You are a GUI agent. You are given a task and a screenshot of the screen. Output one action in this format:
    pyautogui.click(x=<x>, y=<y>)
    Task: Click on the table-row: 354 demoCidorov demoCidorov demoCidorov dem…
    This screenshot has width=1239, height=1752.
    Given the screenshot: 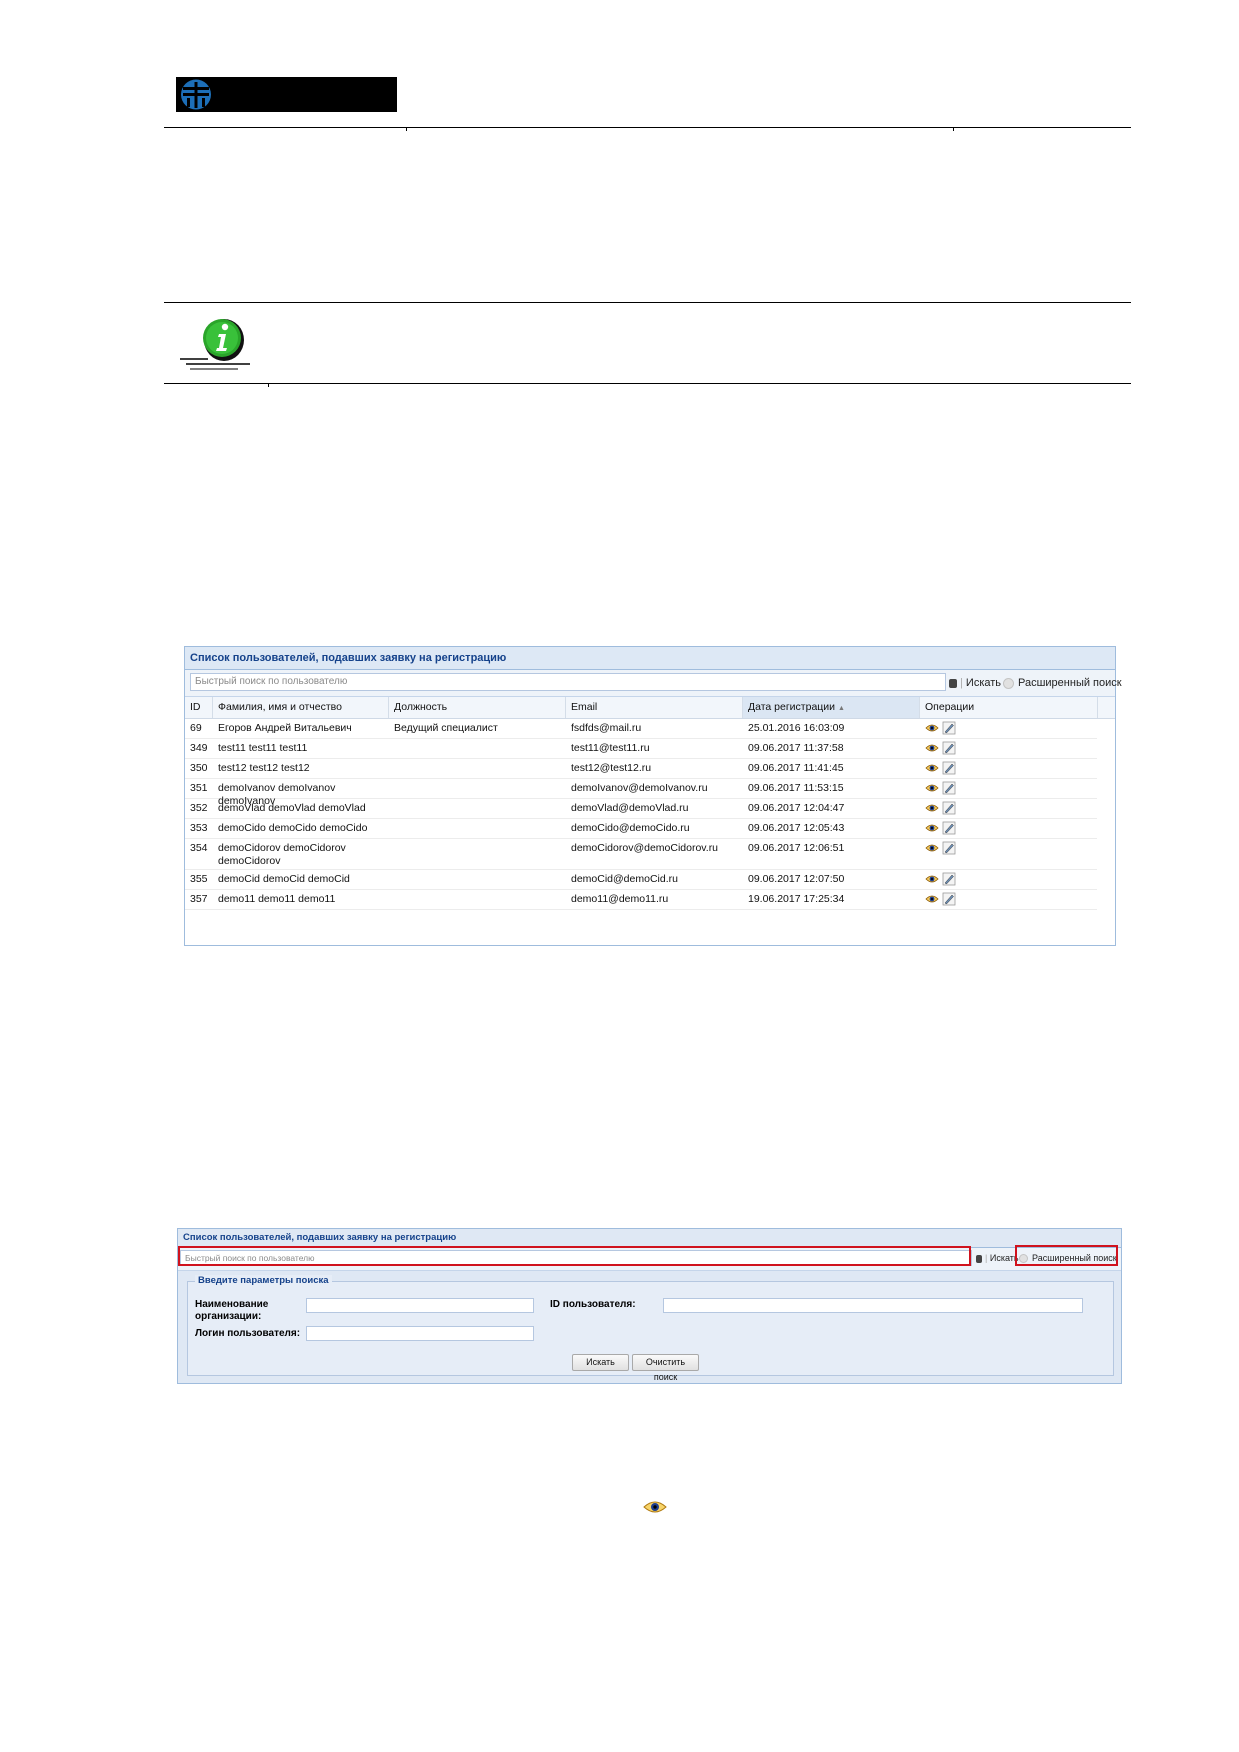 What is the action you would take?
    pyautogui.click(x=641, y=854)
    